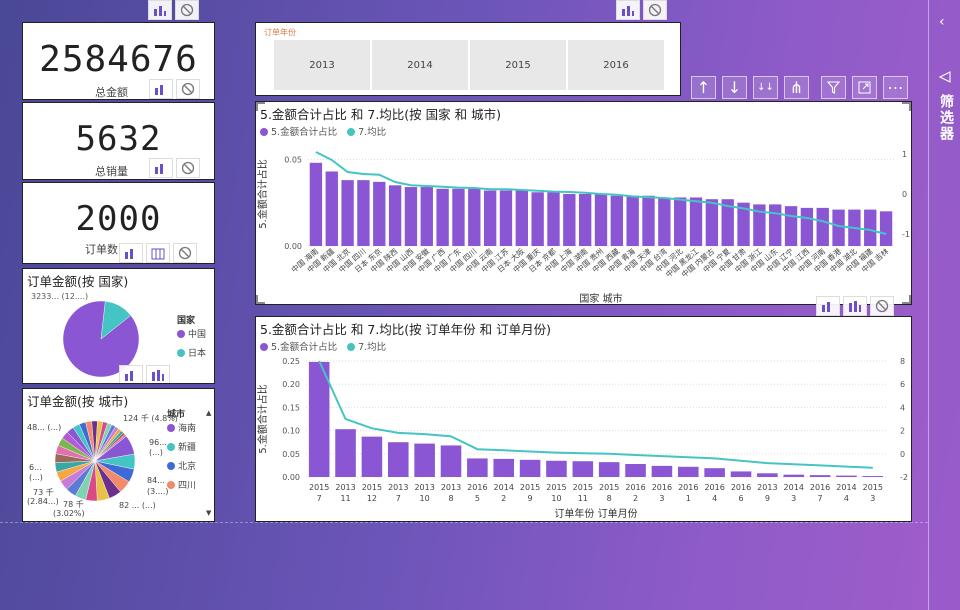 The width and height of the screenshot is (960, 610). I want to click on slicer-toolbar, so click(641, 10).